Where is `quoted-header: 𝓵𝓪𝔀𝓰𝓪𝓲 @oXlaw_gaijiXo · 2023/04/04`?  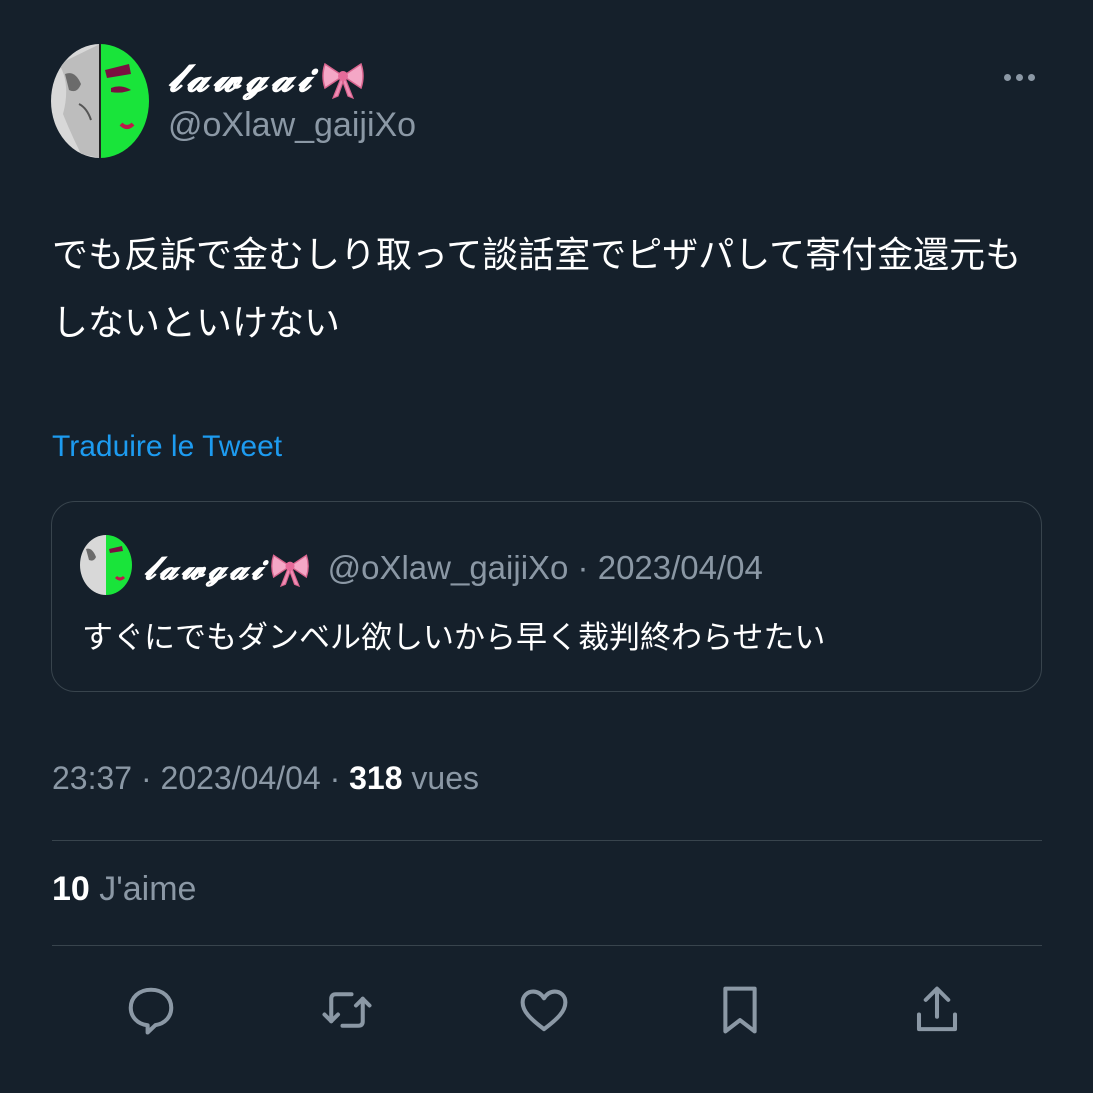
quoted-header: 𝓵𝓪𝔀𝓰𝓪𝓲 @oXlaw_gaijiXo · 2023/04/04 is located at coordinates (453, 568).